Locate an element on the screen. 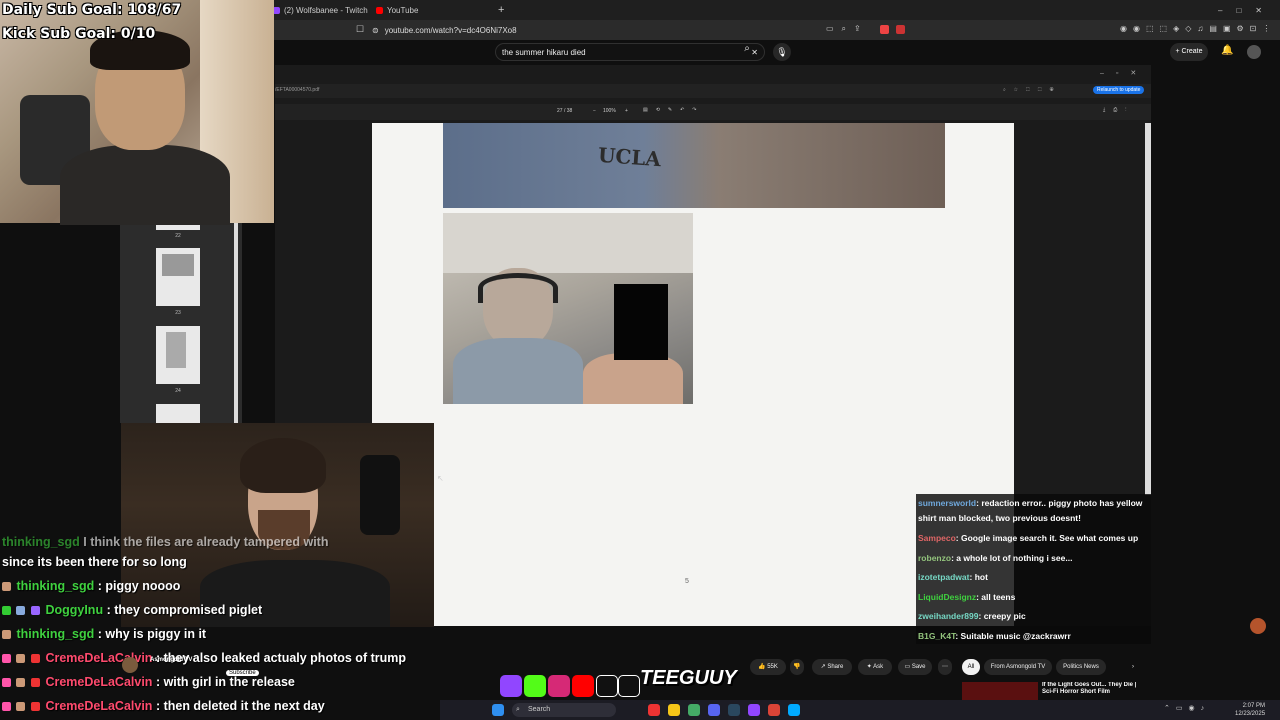 The height and width of the screenshot is (720, 1280). new-tab-button: + is located at coordinates (501, 10).